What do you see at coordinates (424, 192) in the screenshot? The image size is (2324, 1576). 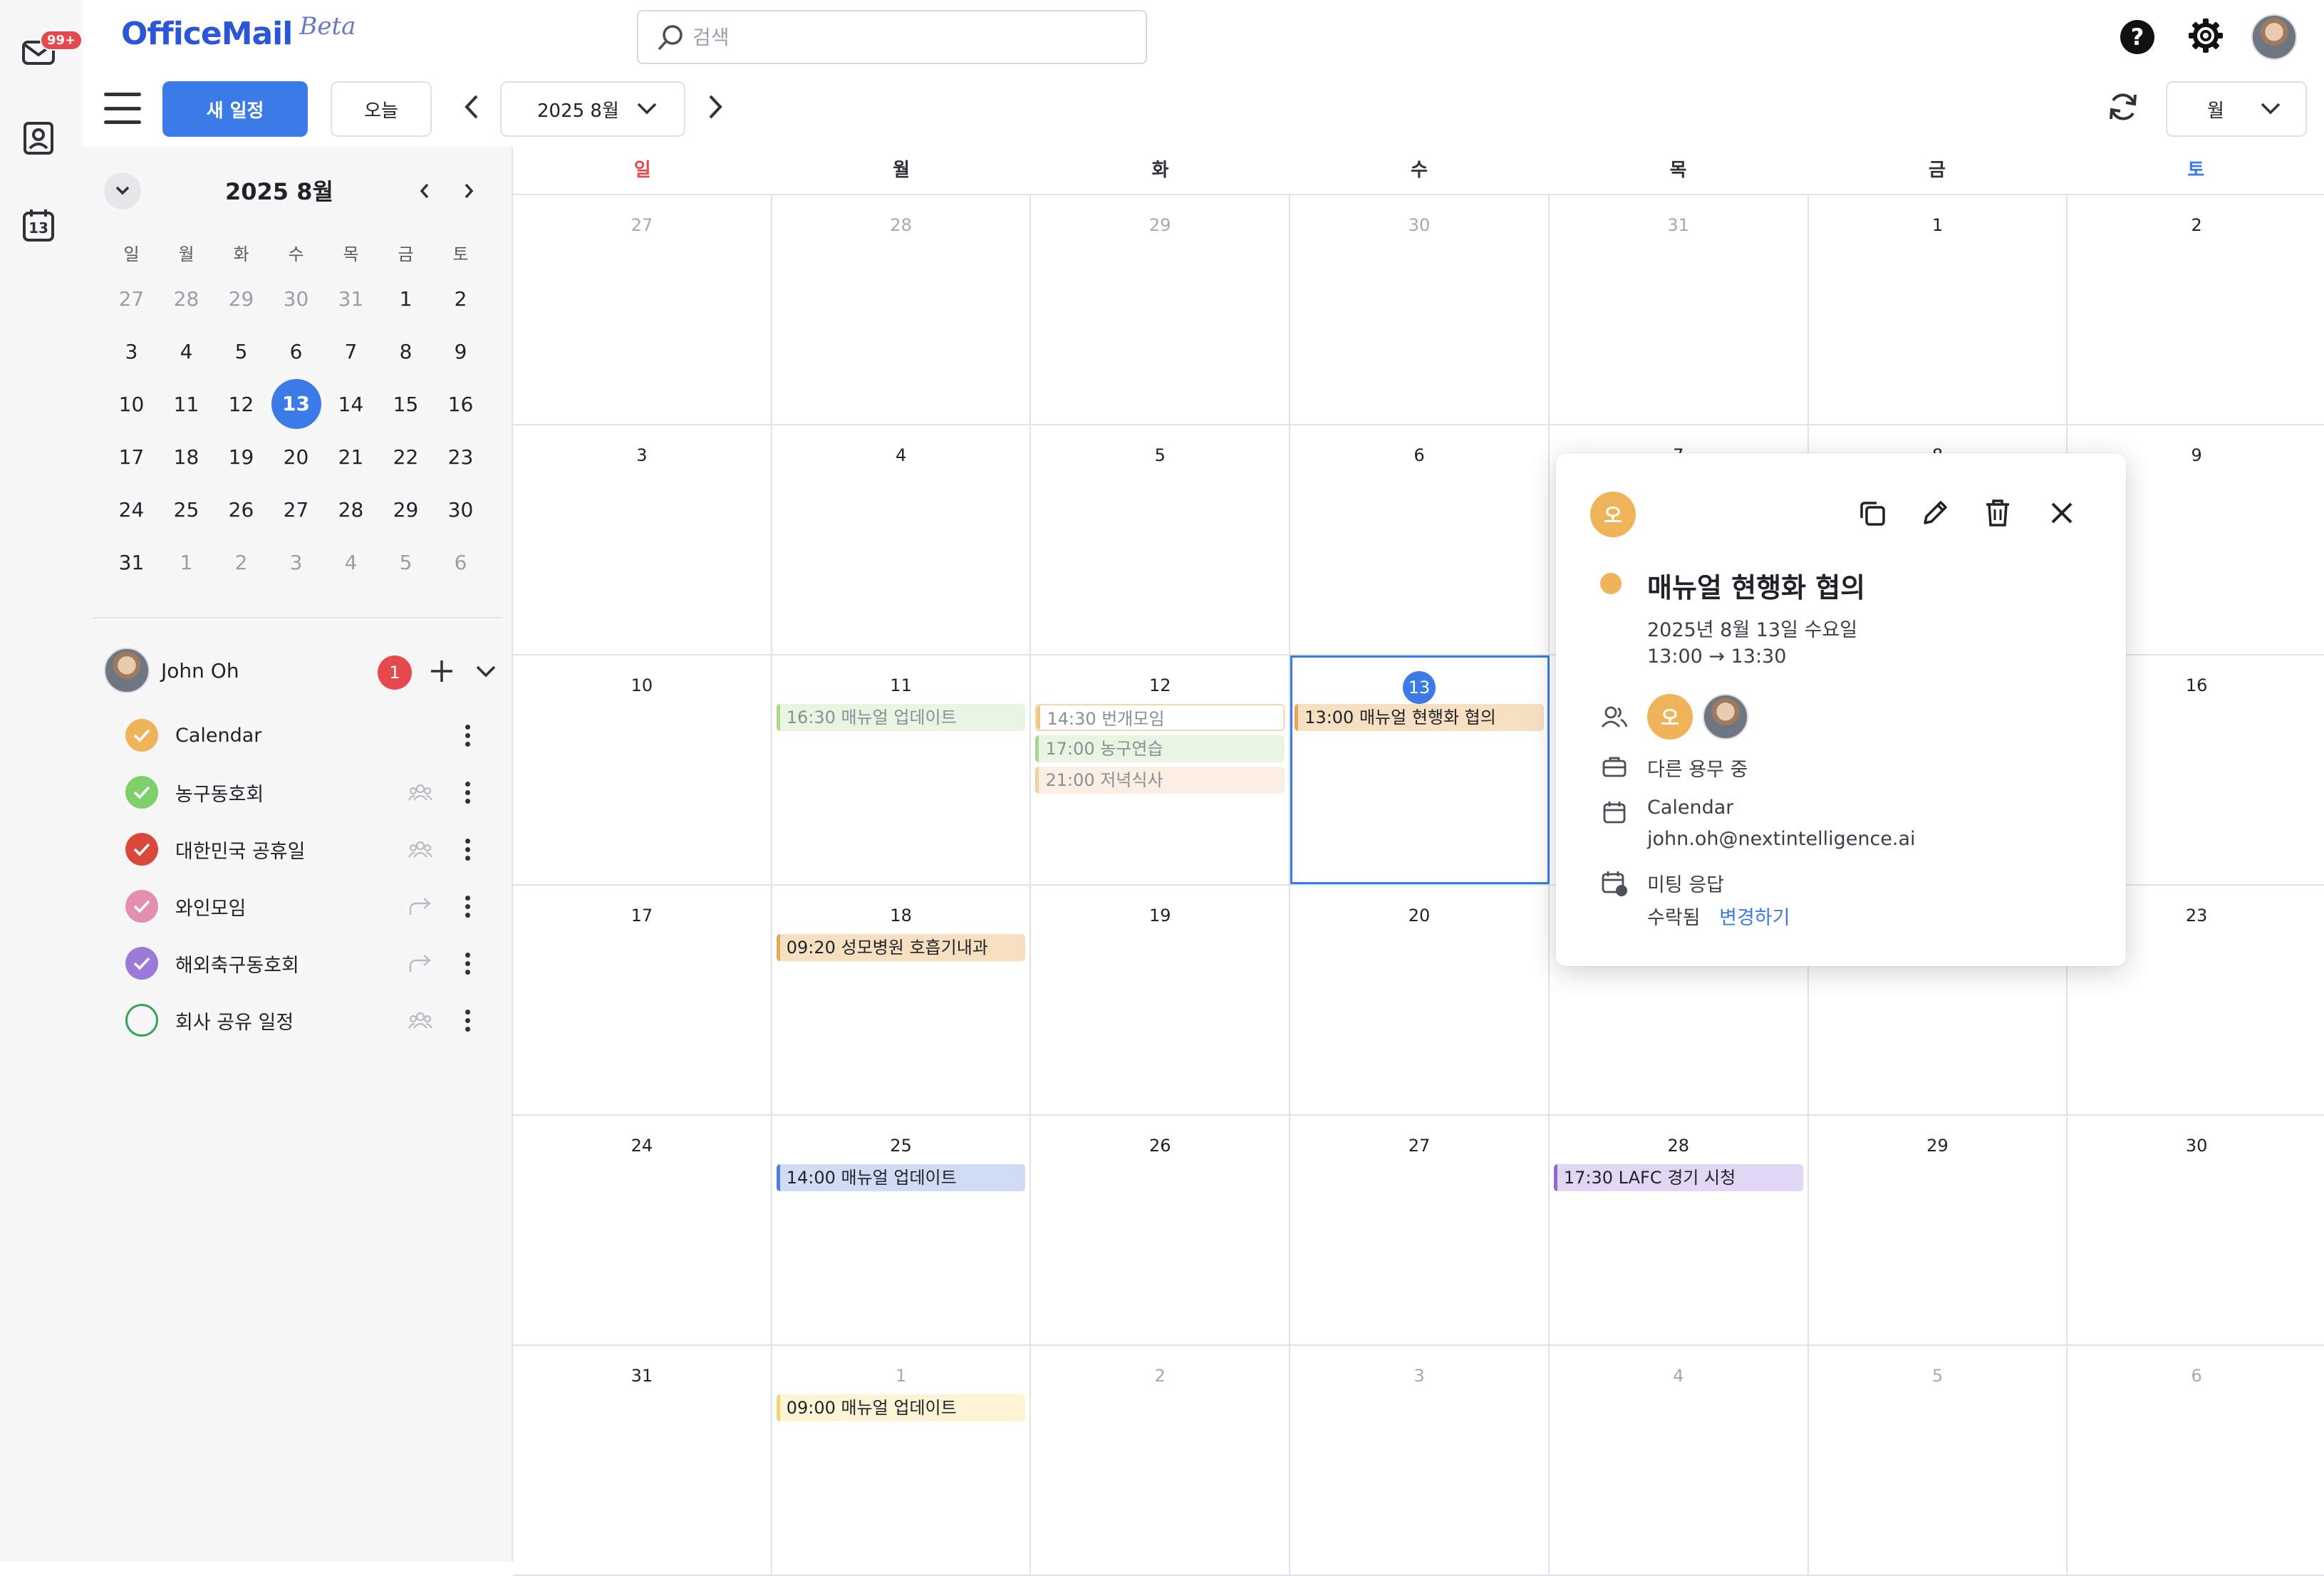 I see `mini-prev-button` at bounding box center [424, 192].